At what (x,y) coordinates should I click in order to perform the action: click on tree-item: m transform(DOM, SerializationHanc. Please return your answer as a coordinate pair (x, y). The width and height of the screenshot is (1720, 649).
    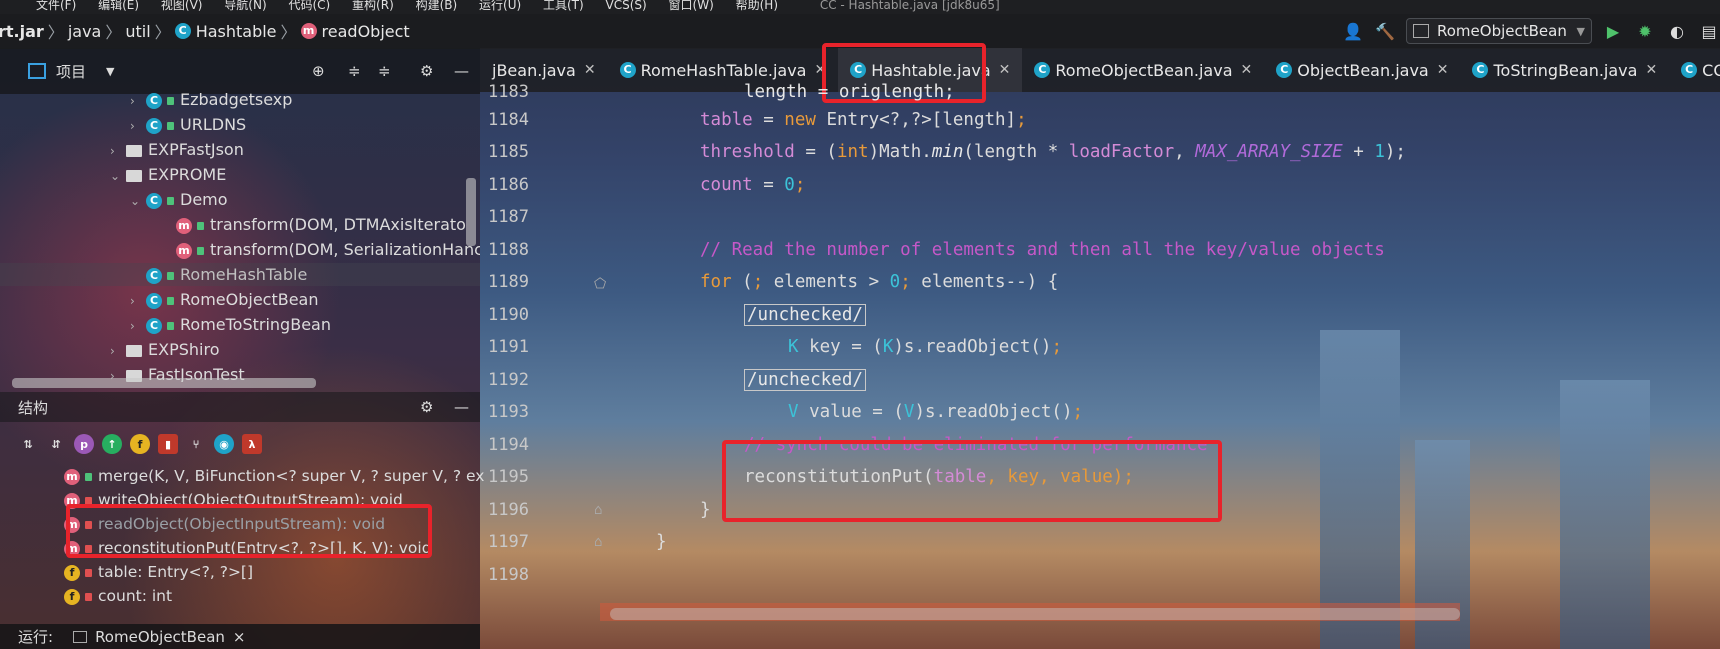
    Looking at the image, I should click on (328, 249).